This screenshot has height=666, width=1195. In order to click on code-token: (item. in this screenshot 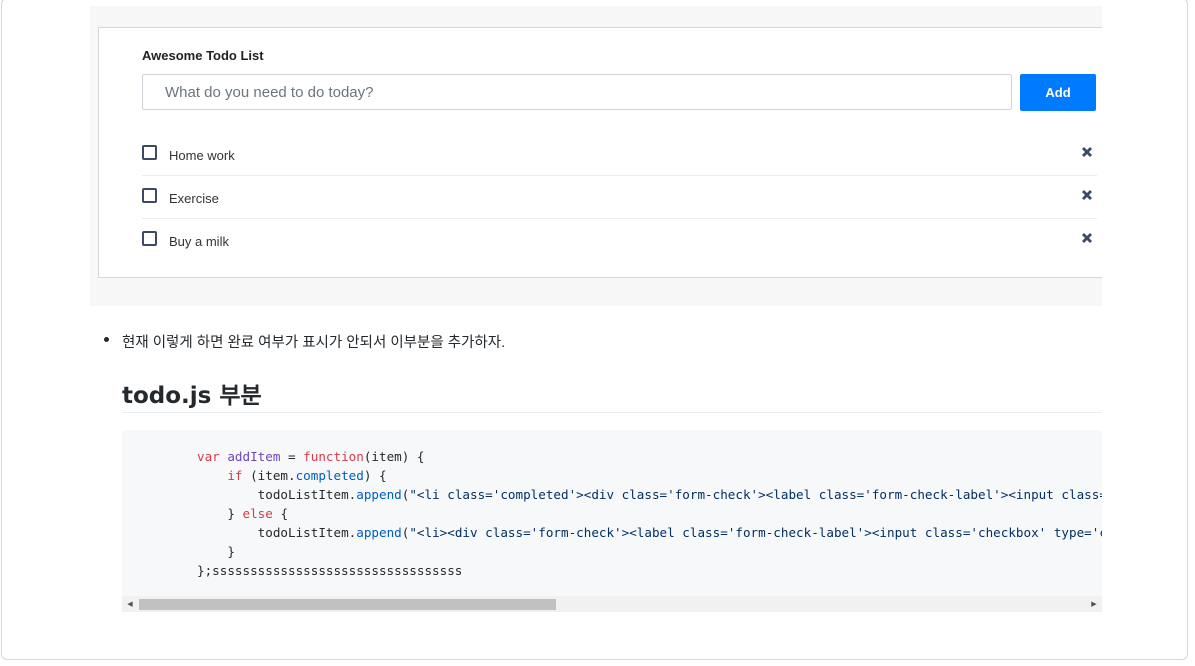, I will do `click(269, 475)`.